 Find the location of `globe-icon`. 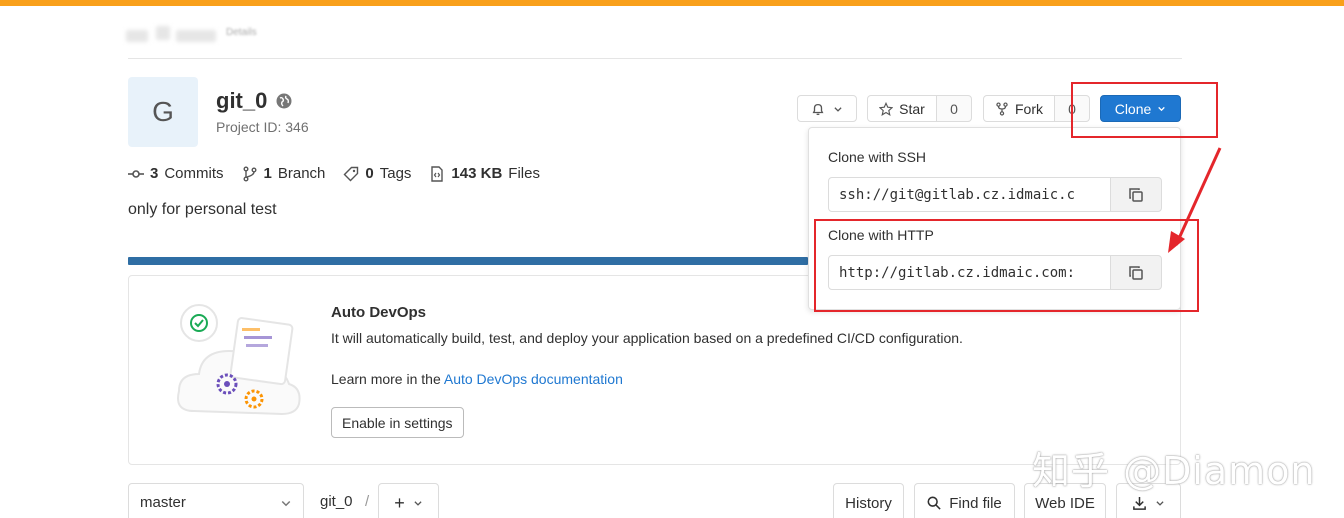

globe-icon is located at coordinates (284, 101).